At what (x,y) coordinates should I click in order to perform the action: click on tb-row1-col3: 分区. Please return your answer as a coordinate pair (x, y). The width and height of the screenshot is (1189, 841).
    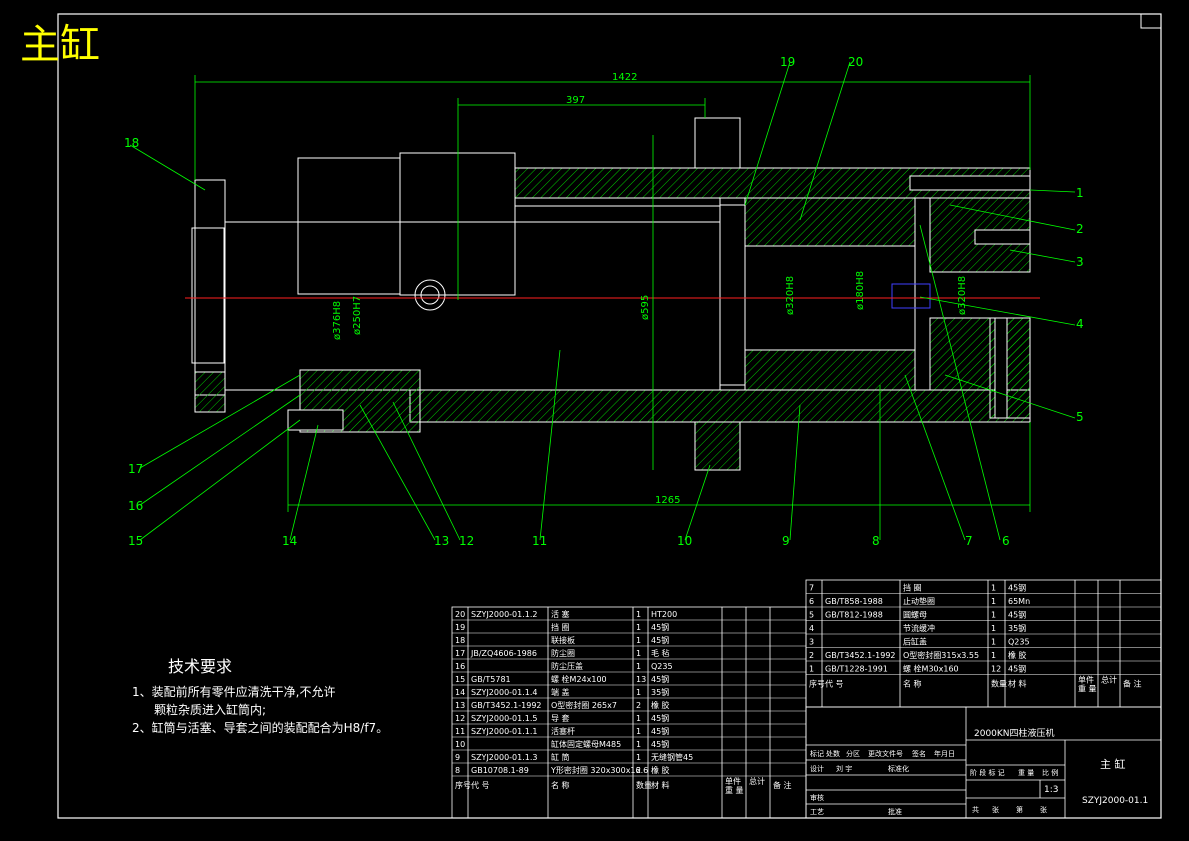
    Looking at the image, I should click on (853, 753).